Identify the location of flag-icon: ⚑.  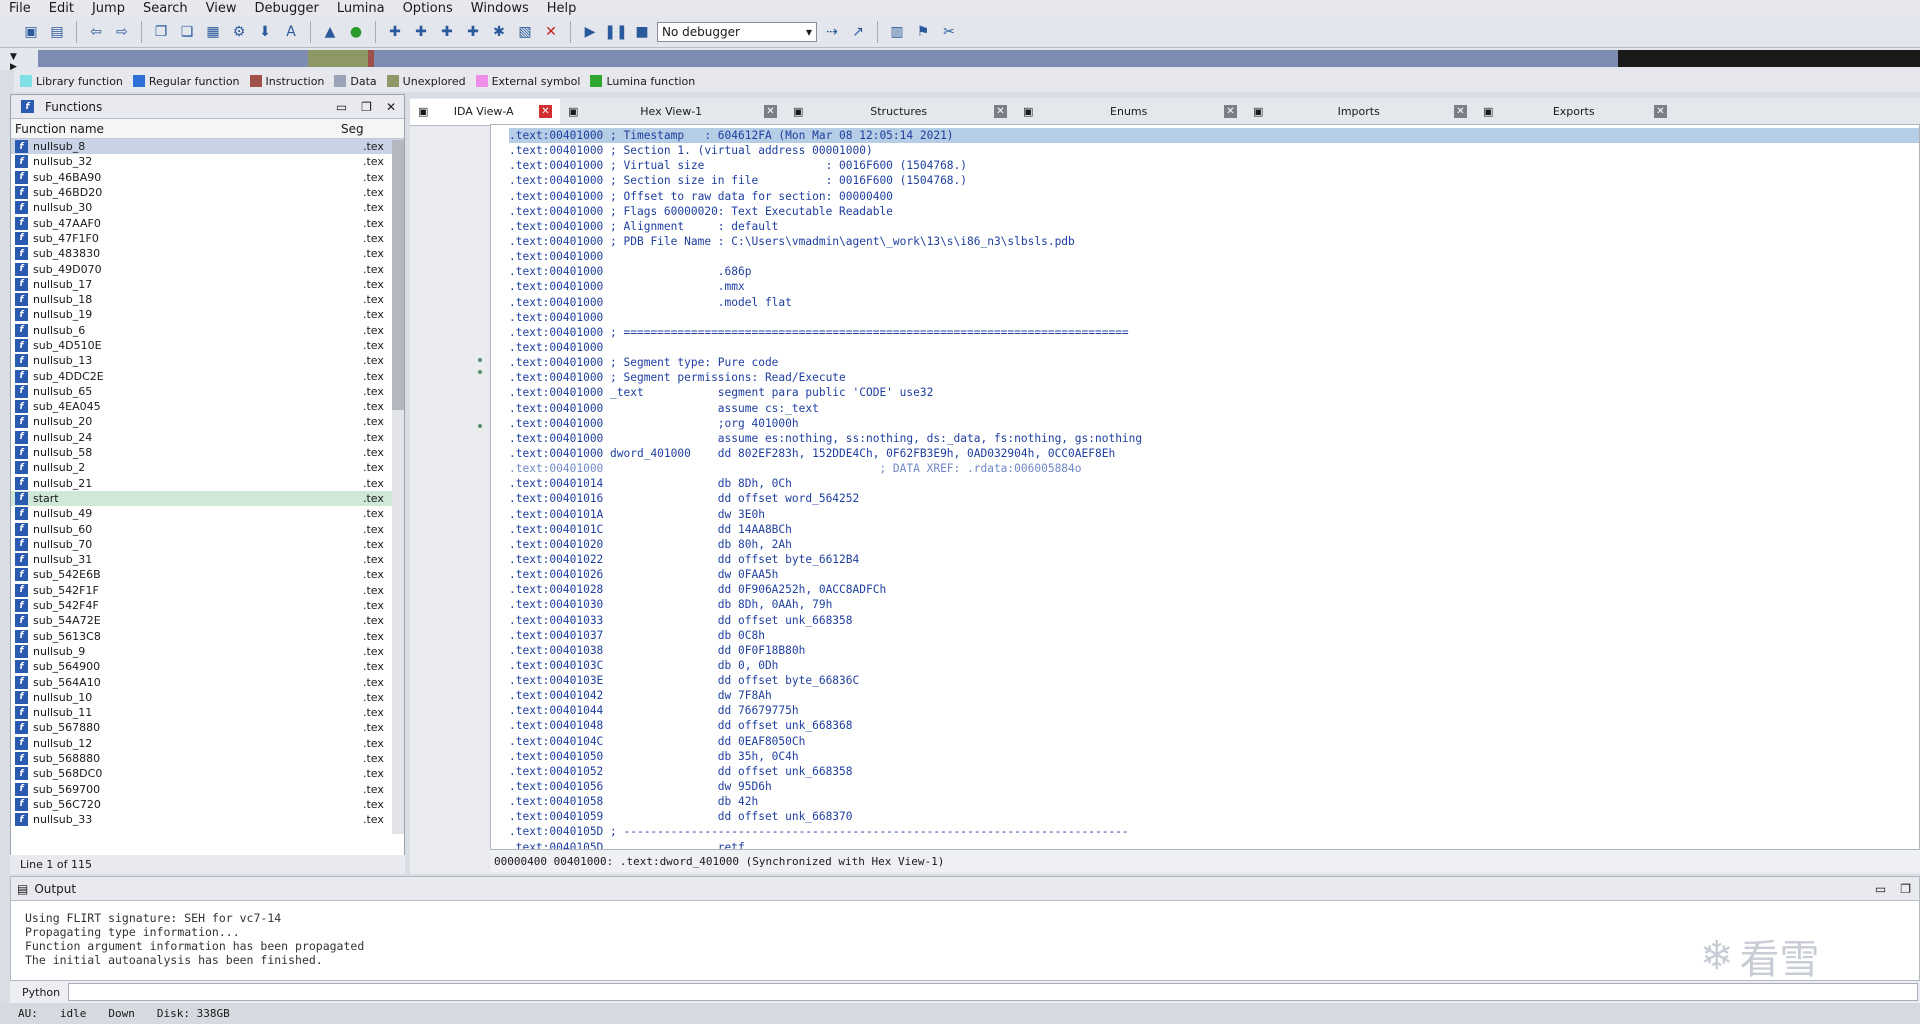
(923, 32).